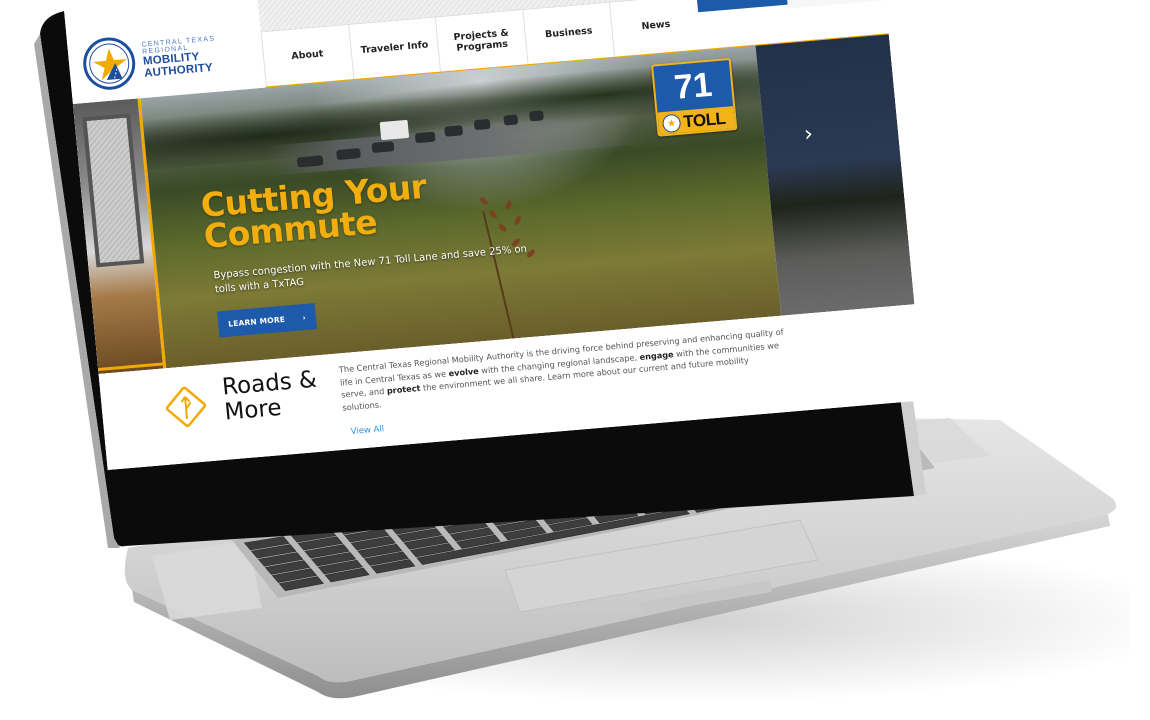  Describe the element at coordinates (186, 407) in the screenshot. I see `road-sign-icon` at that location.